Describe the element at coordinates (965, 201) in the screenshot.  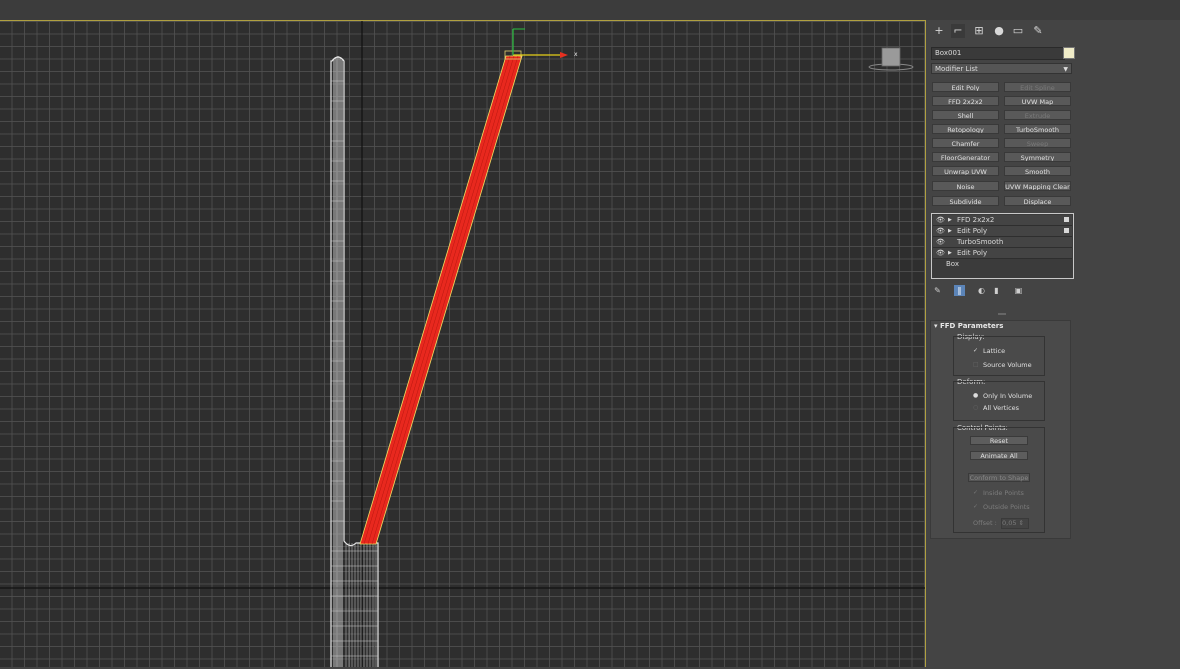
I see `modifier-button: Subdivide` at that location.